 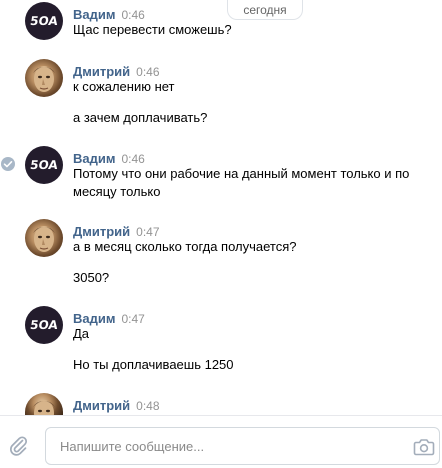 What do you see at coordinates (81, 333) in the screenshot?
I see `message-text: Да` at bounding box center [81, 333].